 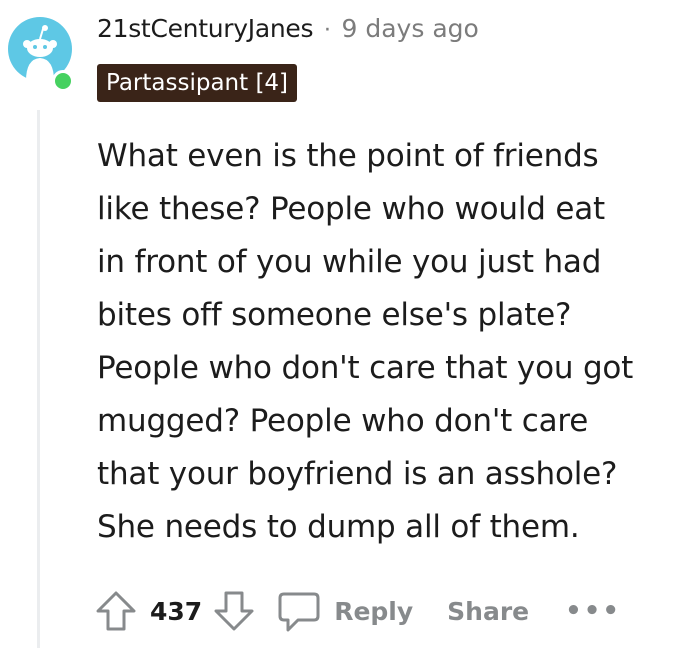 What do you see at coordinates (63, 81) in the screenshot?
I see `online-status-indicator` at bounding box center [63, 81].